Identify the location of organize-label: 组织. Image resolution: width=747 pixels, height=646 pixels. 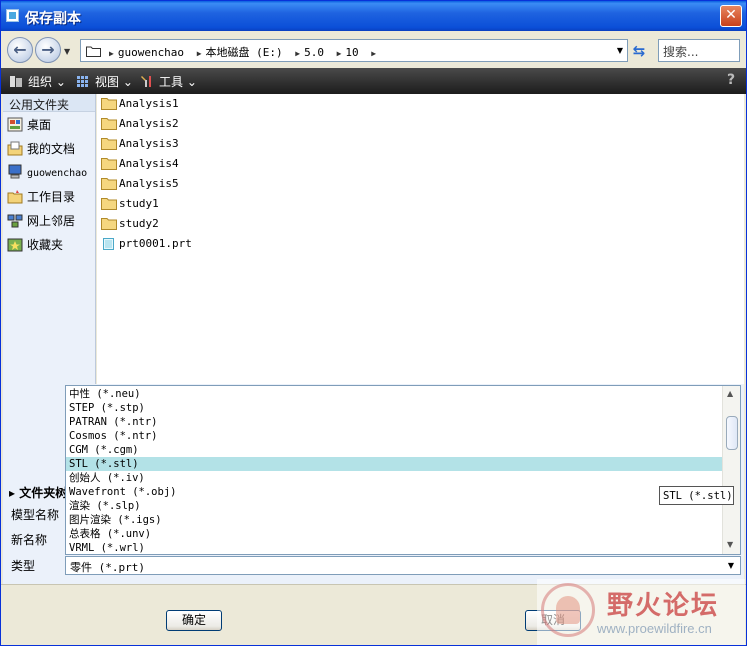
(40, 82).